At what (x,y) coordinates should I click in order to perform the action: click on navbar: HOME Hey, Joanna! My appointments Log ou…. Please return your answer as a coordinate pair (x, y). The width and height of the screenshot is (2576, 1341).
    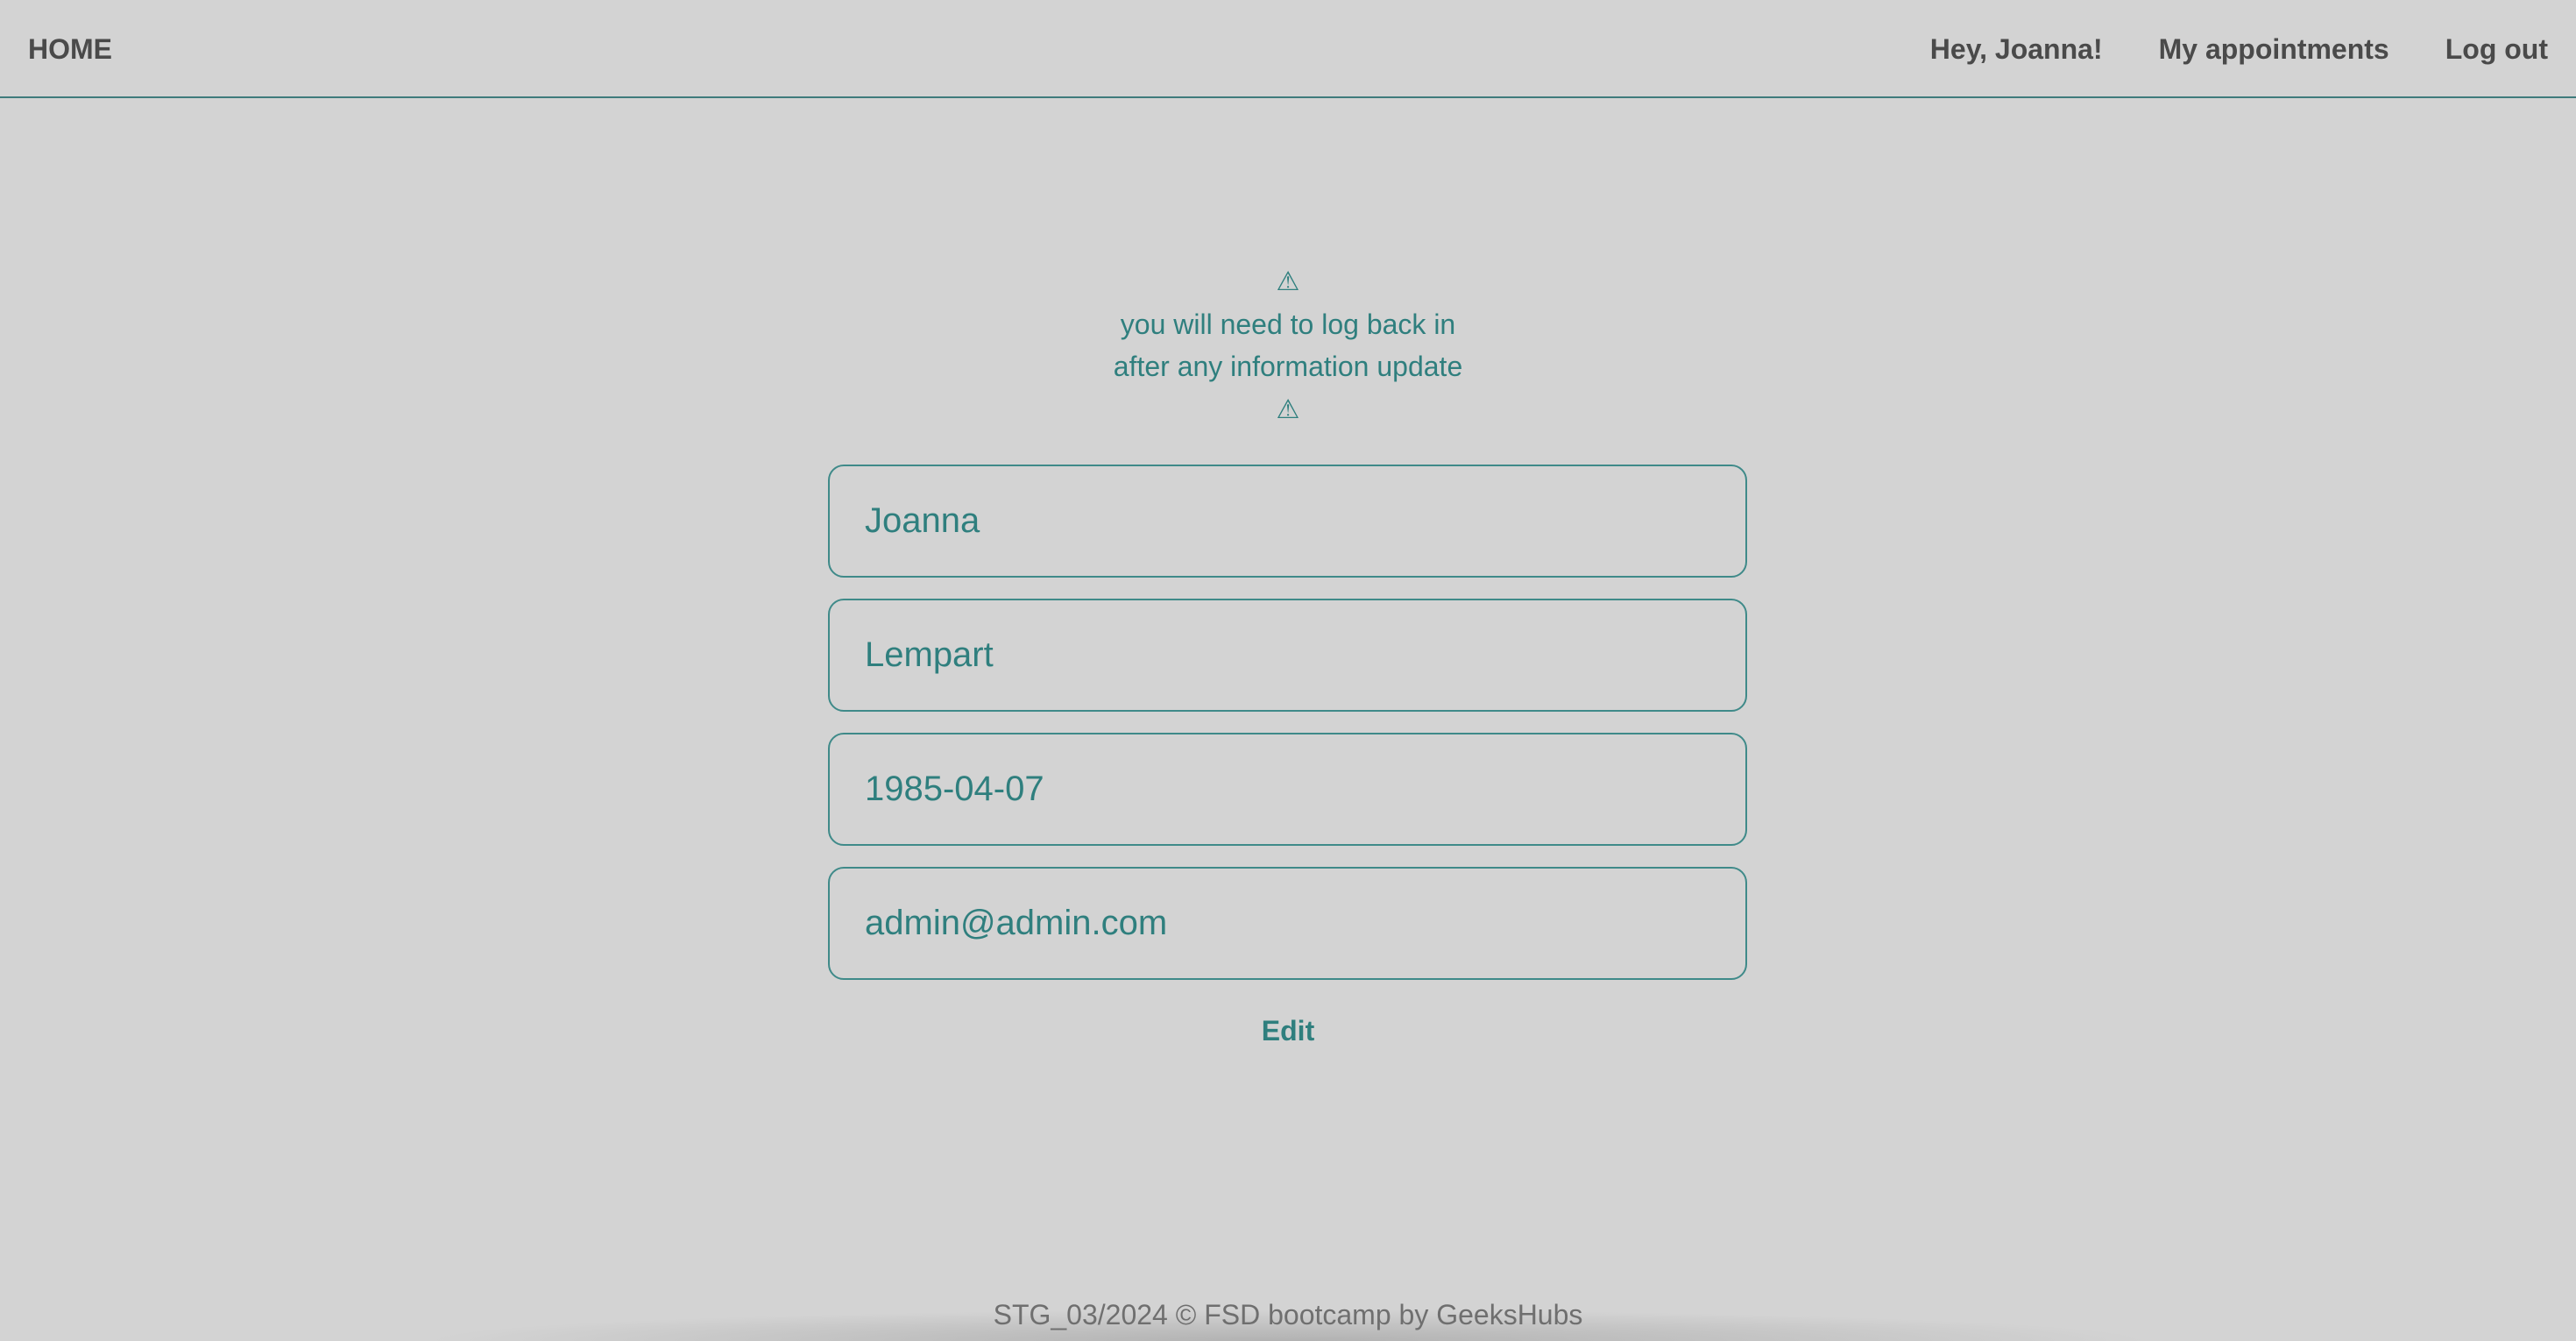
    Looking at the image, I should click on (1288, 49).